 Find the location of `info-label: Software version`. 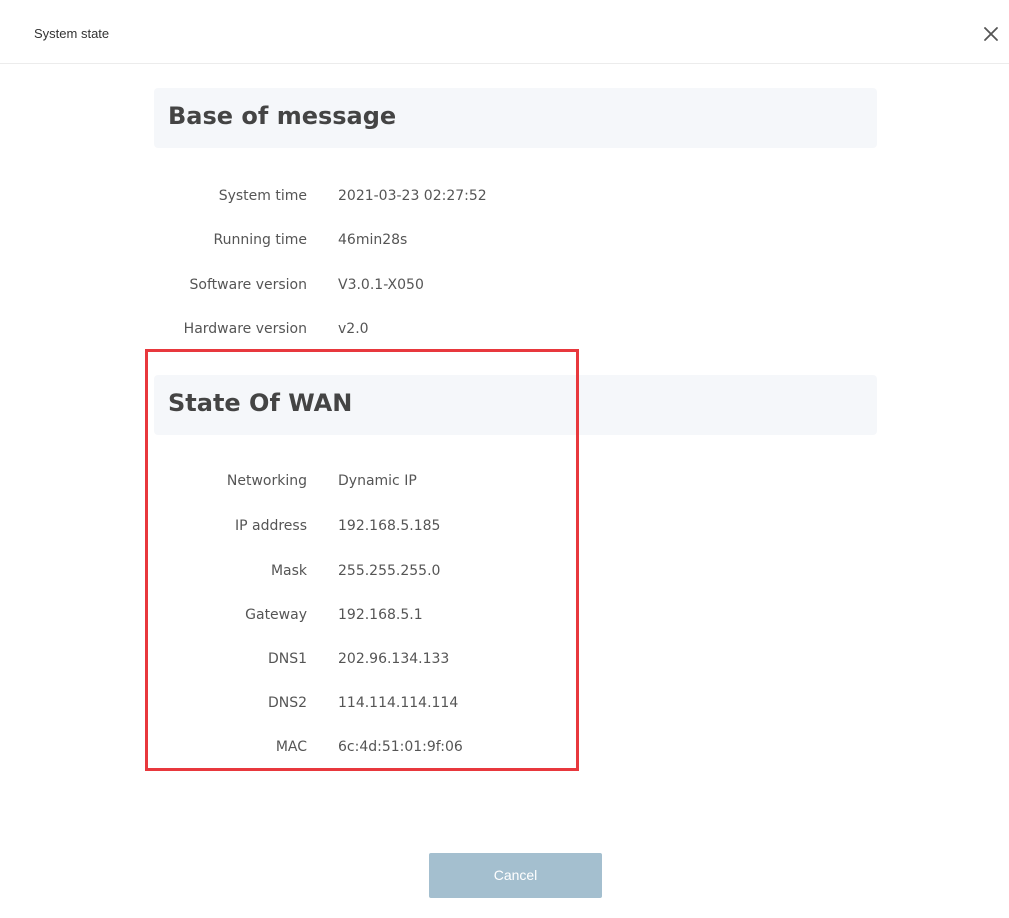

info-label: Software version is located at coordinates (248, 285).